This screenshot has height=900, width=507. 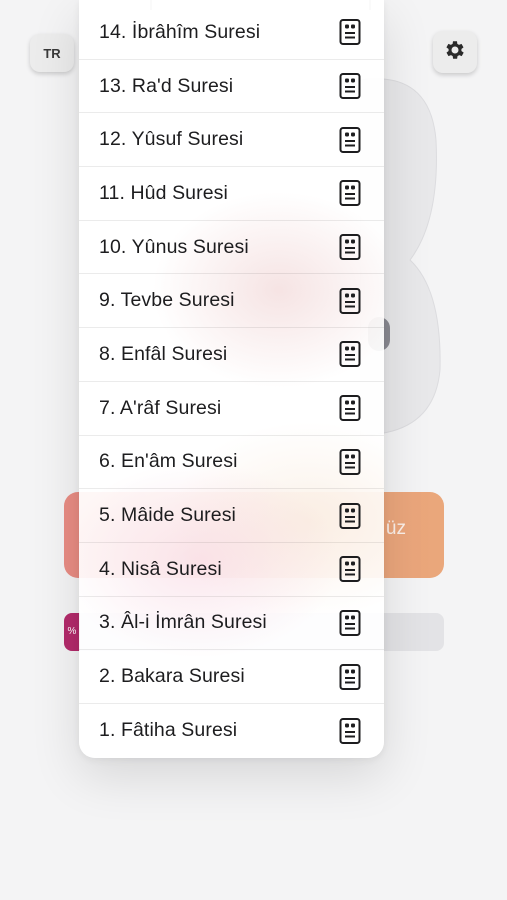 I want to click on menu-item: 14. İbrâhîm Suresi, so click(x=231, y=33).